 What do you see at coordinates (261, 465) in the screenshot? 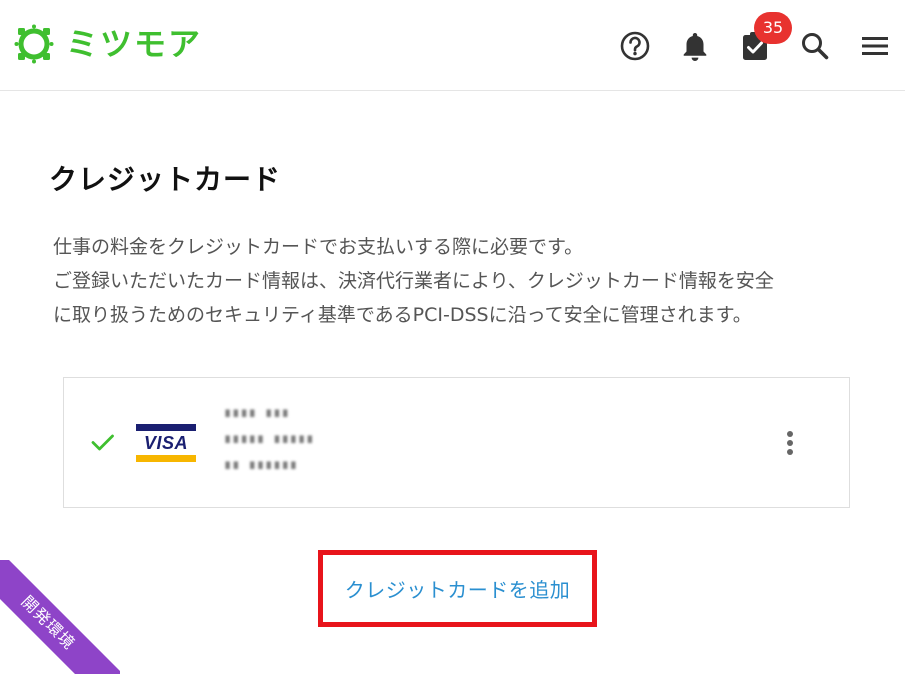
I see `card-expiry-blurred: ∎∎ ∎∎∎∎∎∎` at bounding box center [261, 465].